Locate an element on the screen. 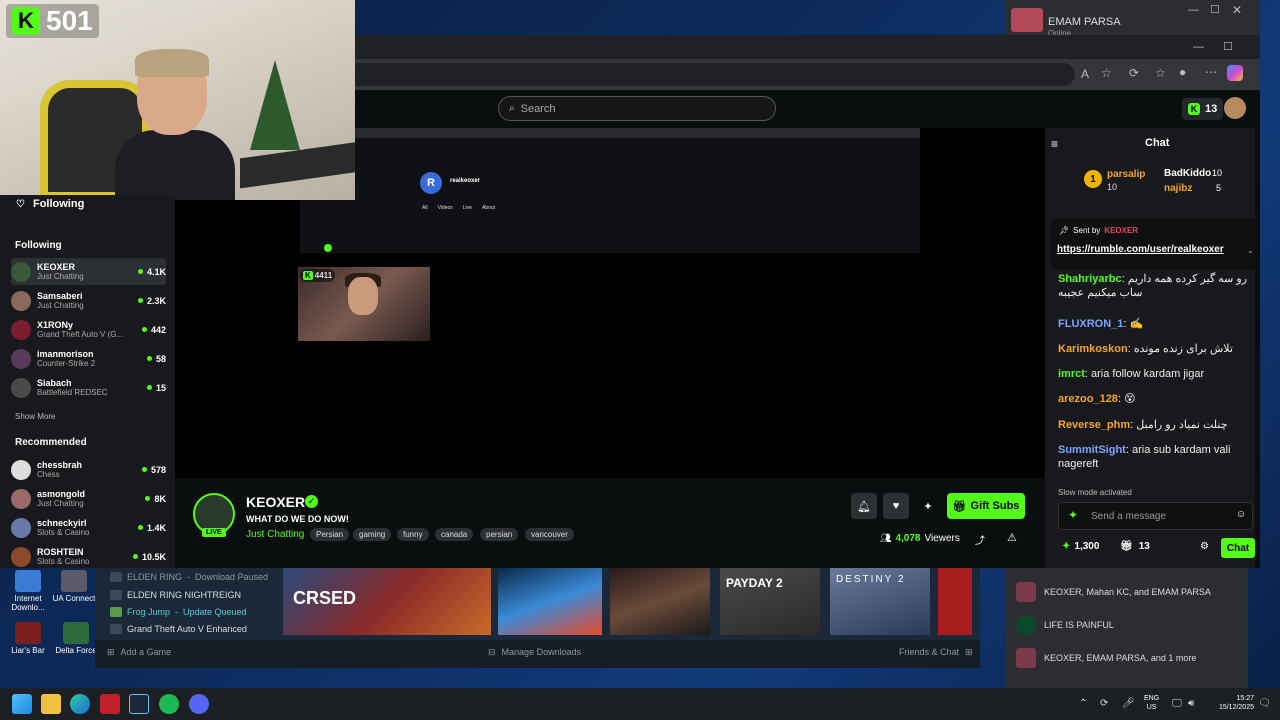 The image size is (1280, 720). browser-minimize-icon: — is located at coordinates (1198, 47).